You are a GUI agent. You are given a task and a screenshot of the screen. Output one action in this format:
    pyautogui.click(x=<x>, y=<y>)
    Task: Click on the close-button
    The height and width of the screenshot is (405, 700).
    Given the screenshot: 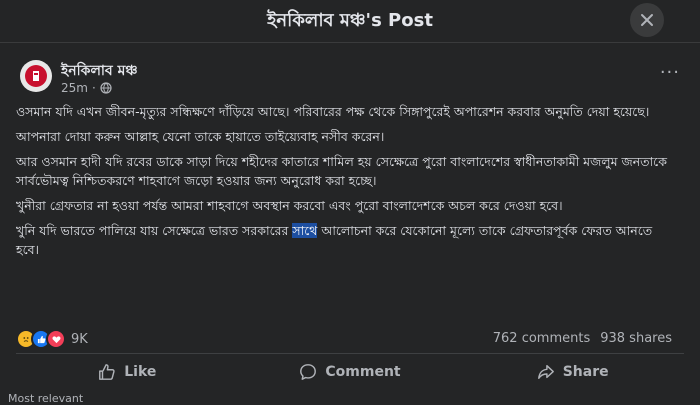 What is the action you would take?
    pyautogui.click(x=647, y=20)
    